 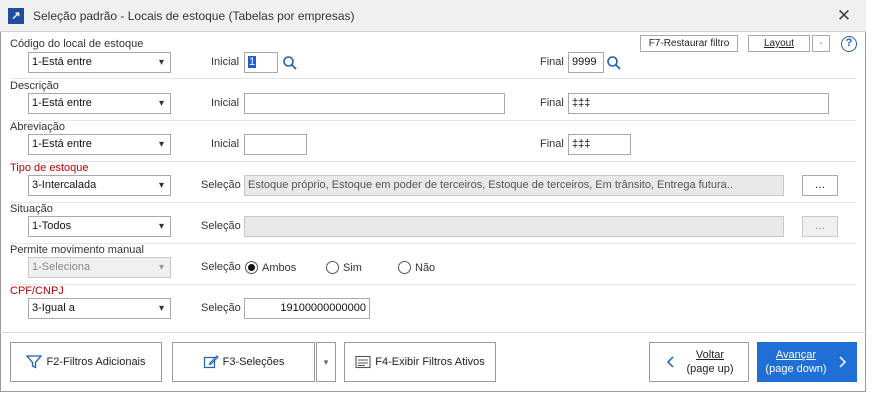 I want to click on situacao-operator-select: 1-Todos ▾, so click(x=99, y=226).